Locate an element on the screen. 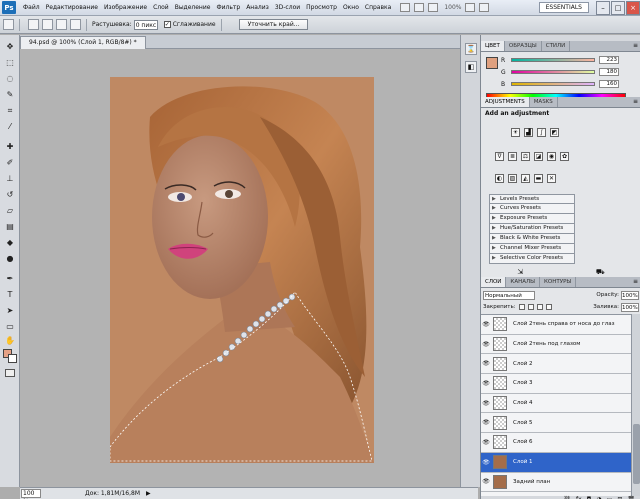 The image size is (640, 499). layer-row: 👁 Слой 6 is located at coordinates (556, 443).